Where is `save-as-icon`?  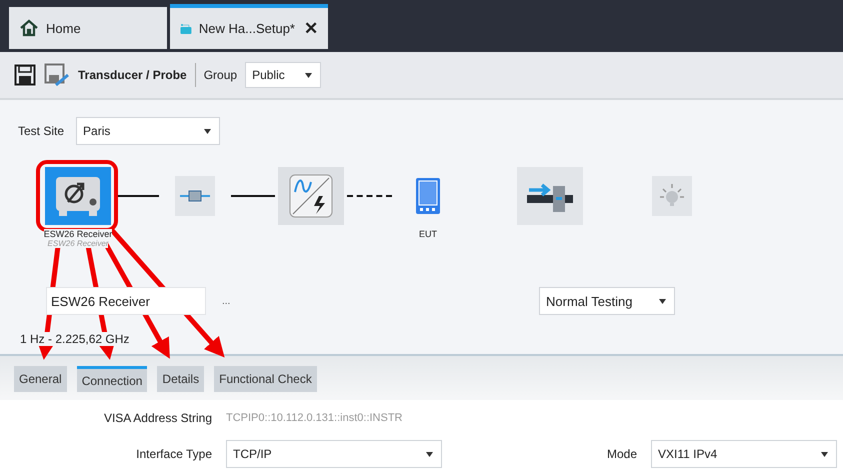 save-as-icon is located at coordinates (57, 75).